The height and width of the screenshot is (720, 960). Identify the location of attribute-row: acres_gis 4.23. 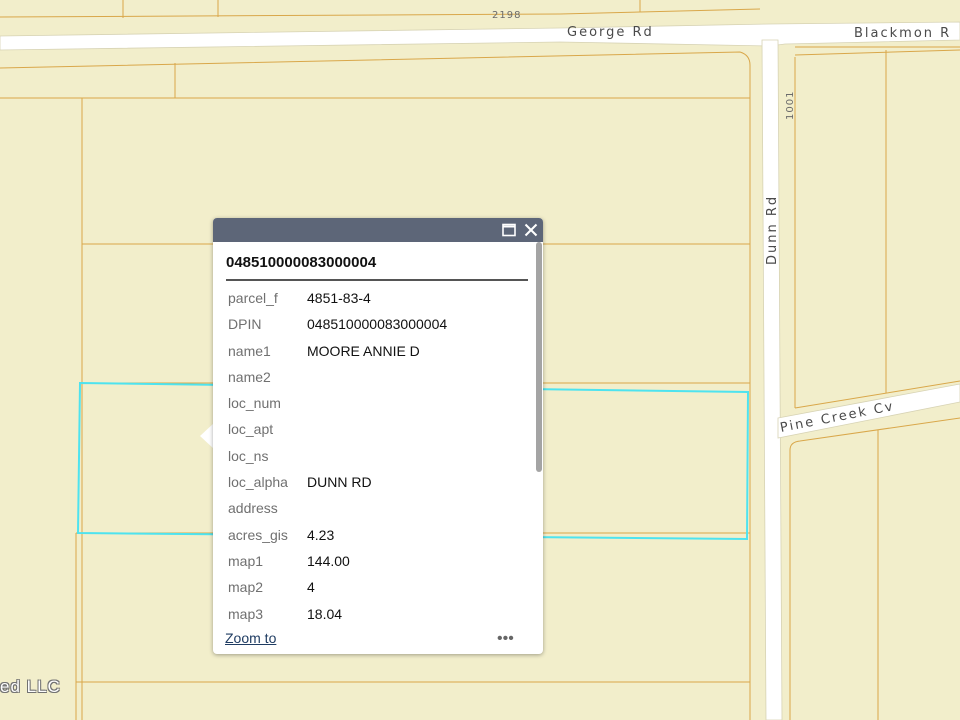
(378, 535).